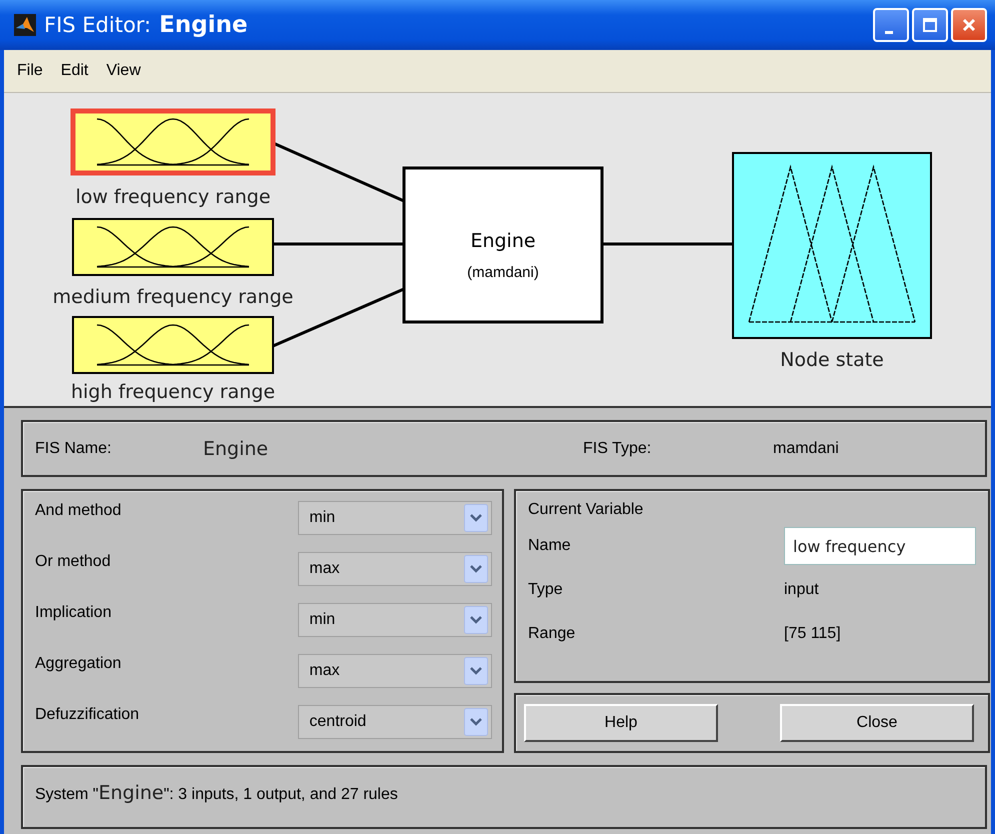 Image resolution: width=995 pixels, height=834 pixels. What do you see at coordinates (877, 723) in the screenshot?
I see `dialog-button: Close` at bounding box center [877, 723].